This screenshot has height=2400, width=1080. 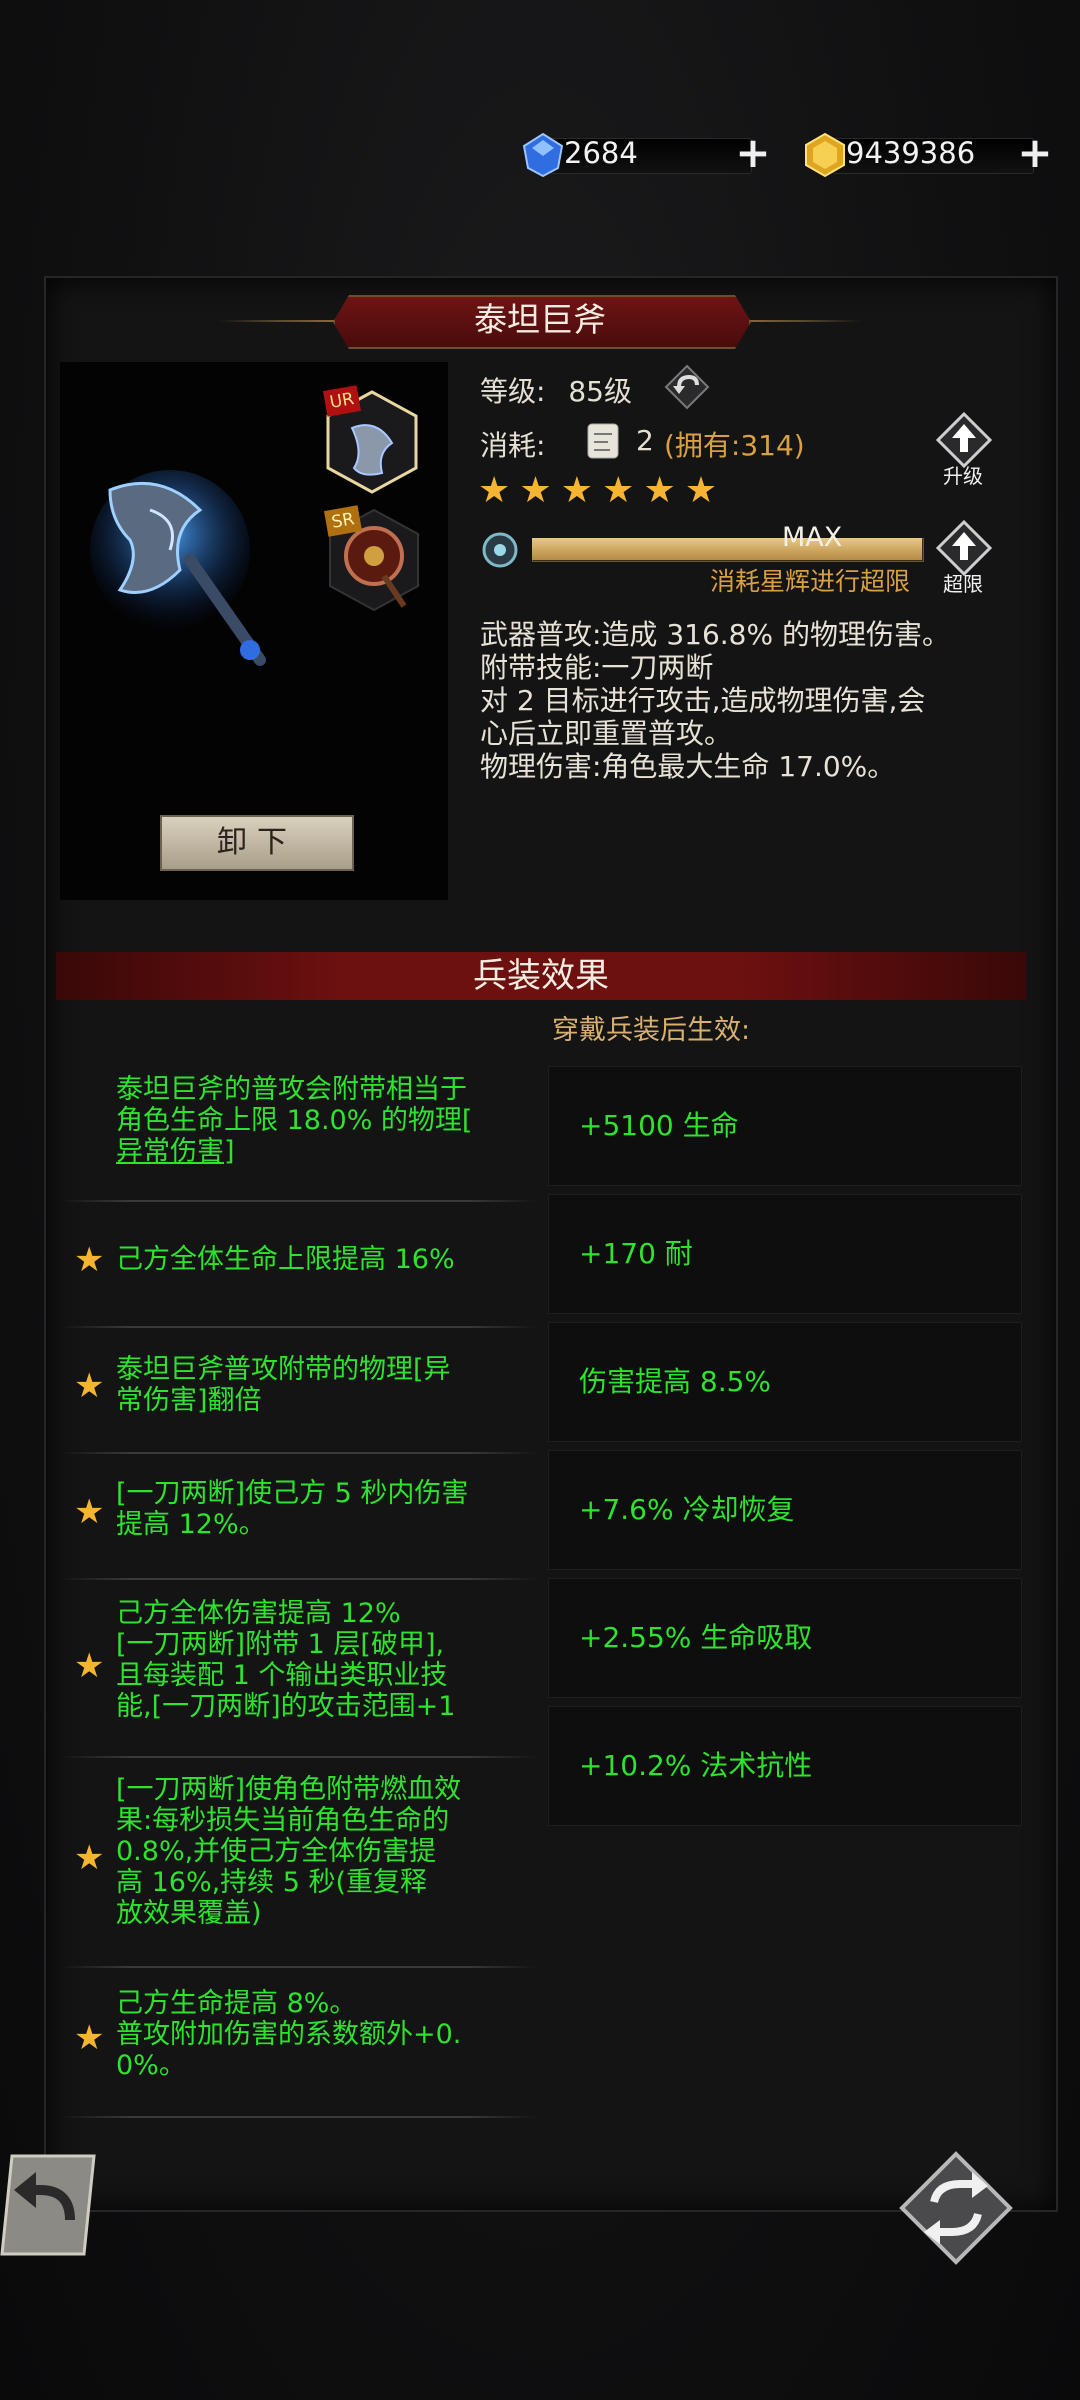 What do you see at coordinates (825, 155) in the screenshot?
I see `gold-coin-icon` at bounding box center [825, 155].